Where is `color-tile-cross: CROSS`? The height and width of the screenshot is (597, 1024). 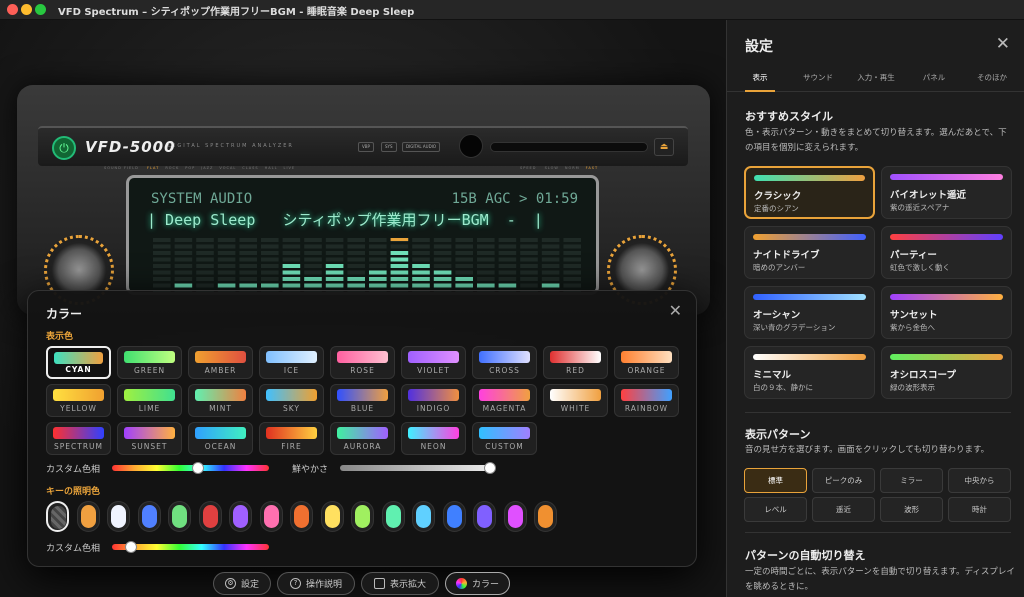
color-tile-cross: CROSS is located at coordinates (504, 362).